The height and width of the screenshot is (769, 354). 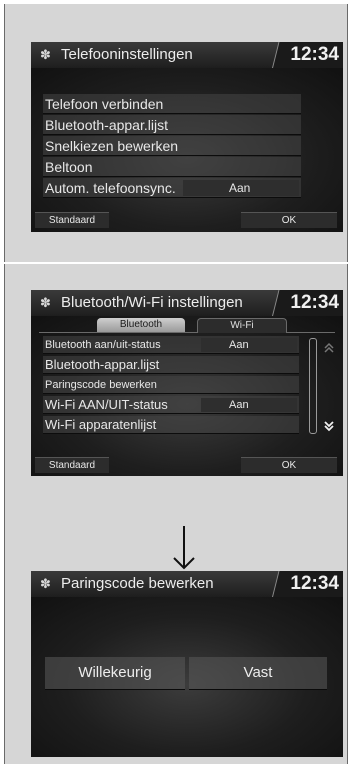 What do you see at coordinates (106, 404) in the screenshot?
I see `menu-item-label: Wi-Fi AAN/UIT-status` at bounding box center [106, 404].